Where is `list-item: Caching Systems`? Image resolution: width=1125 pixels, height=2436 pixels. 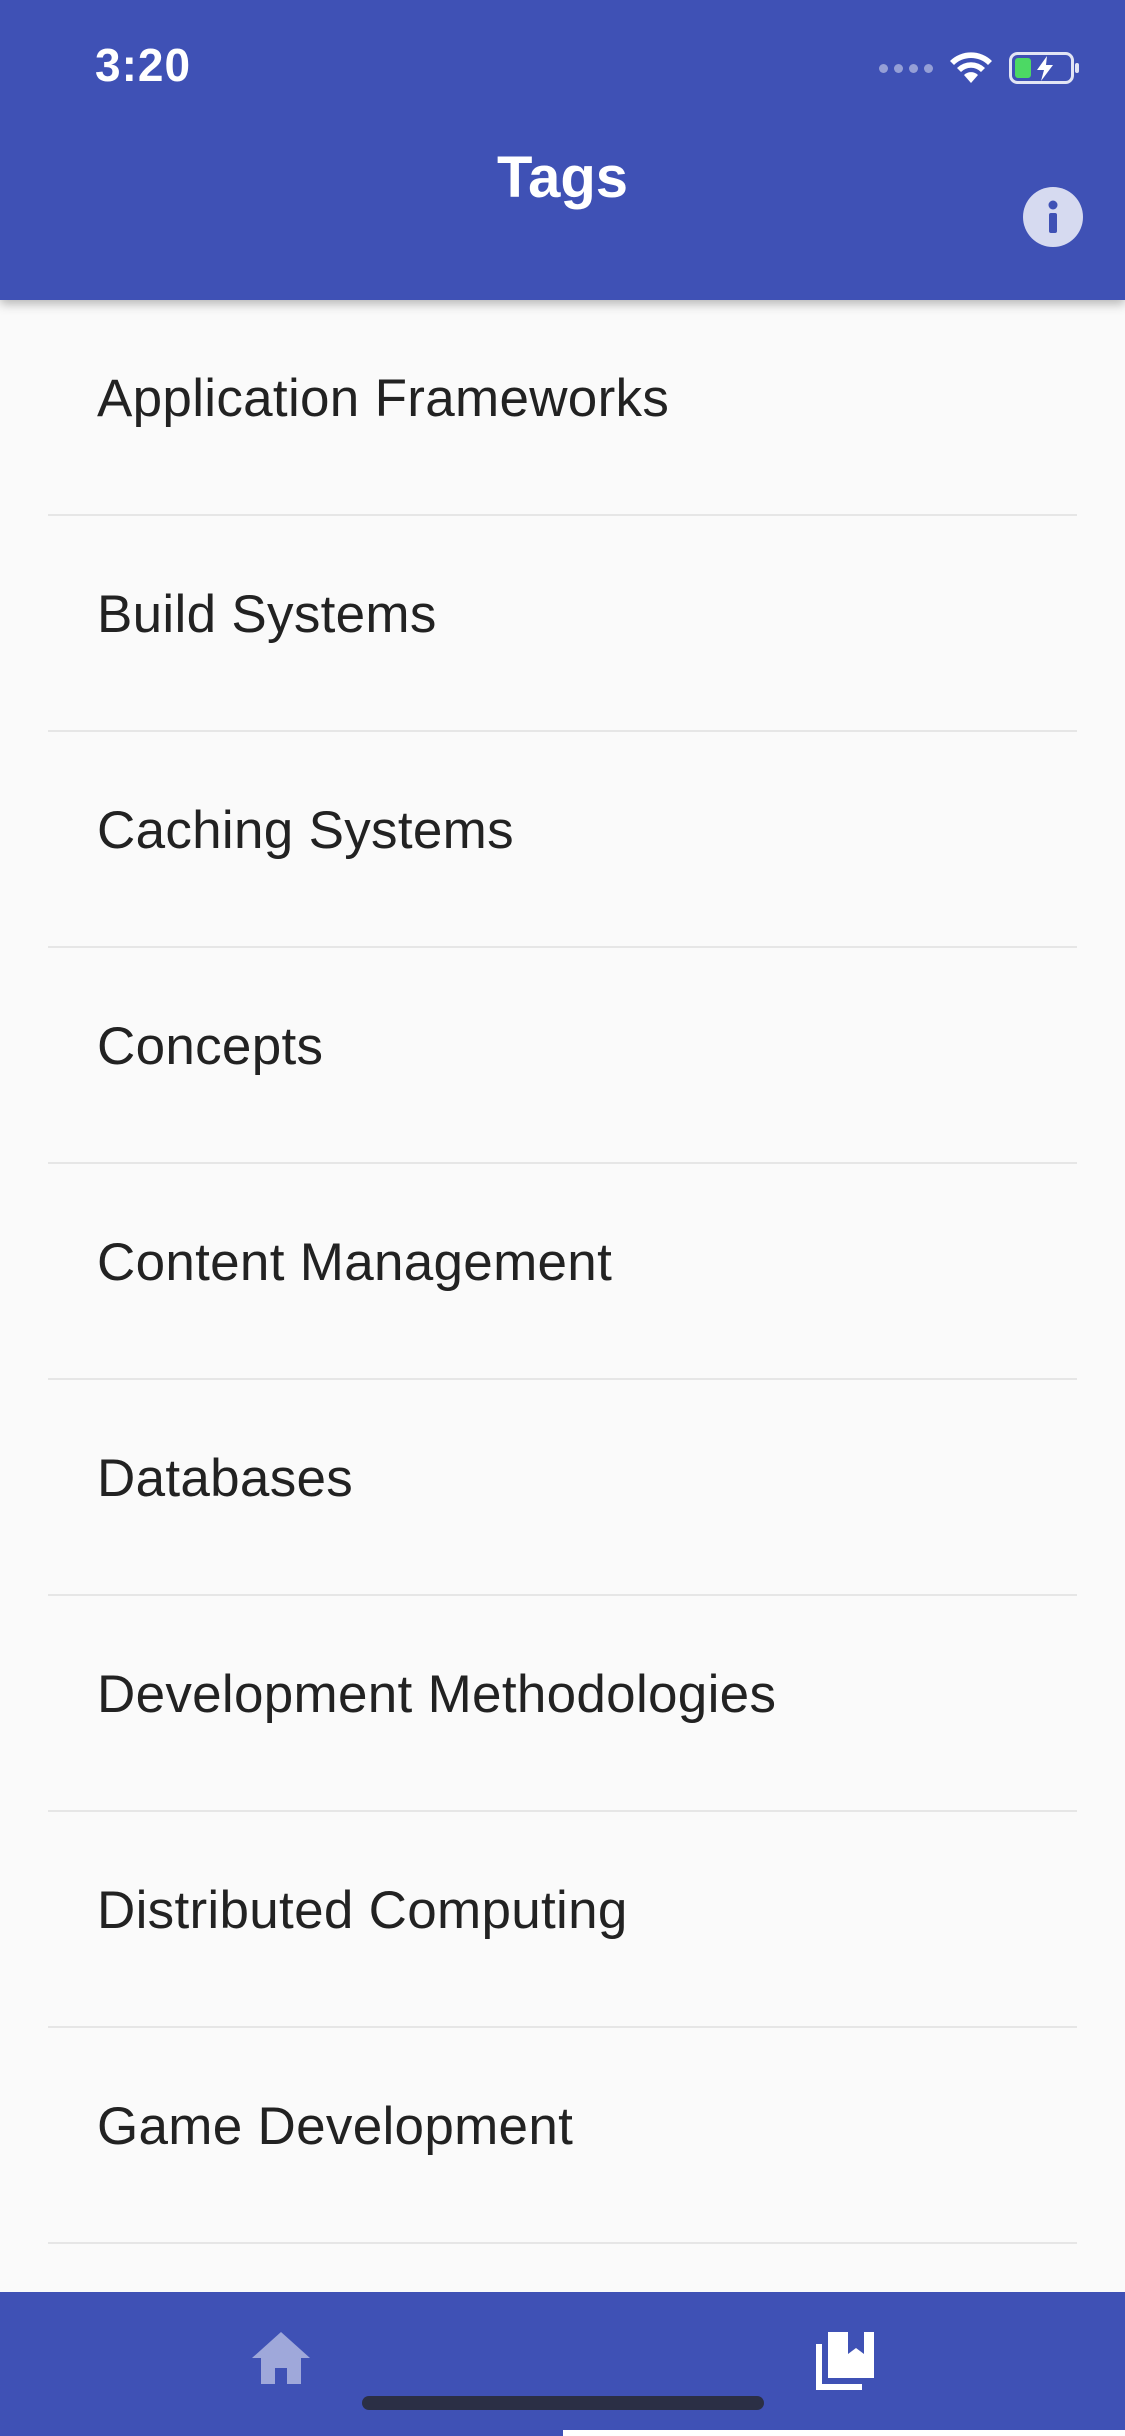 list-item: Caching Systems is located at coordinates (562, 840).